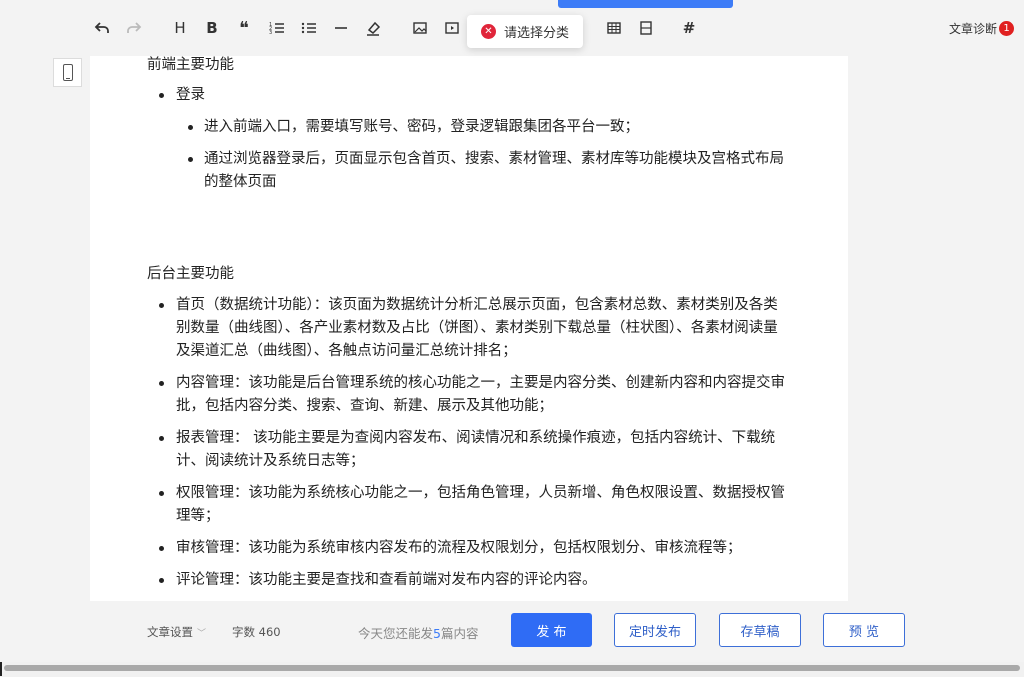 The image size is (1024, 677). What do you see at coordinates (689, 28) in the screenshot?
I see `hashtag-icon: #` at bounding box center [689, 28].